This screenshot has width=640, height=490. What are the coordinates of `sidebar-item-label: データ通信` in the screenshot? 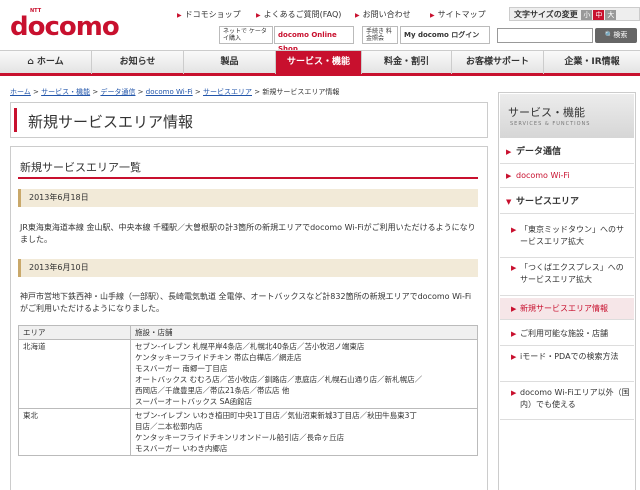 It's located at (539, 152).